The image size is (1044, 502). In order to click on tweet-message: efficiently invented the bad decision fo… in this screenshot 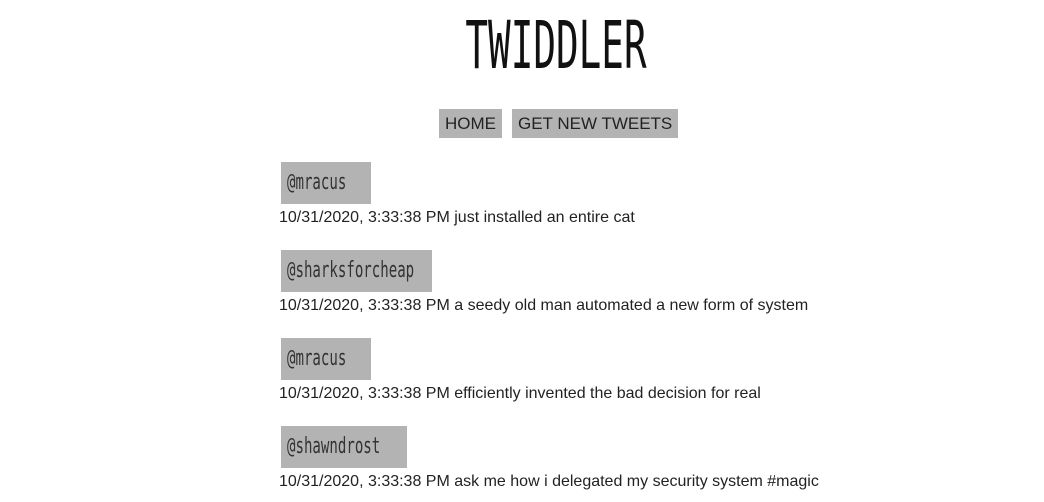, I will do `click(607, 393)`.